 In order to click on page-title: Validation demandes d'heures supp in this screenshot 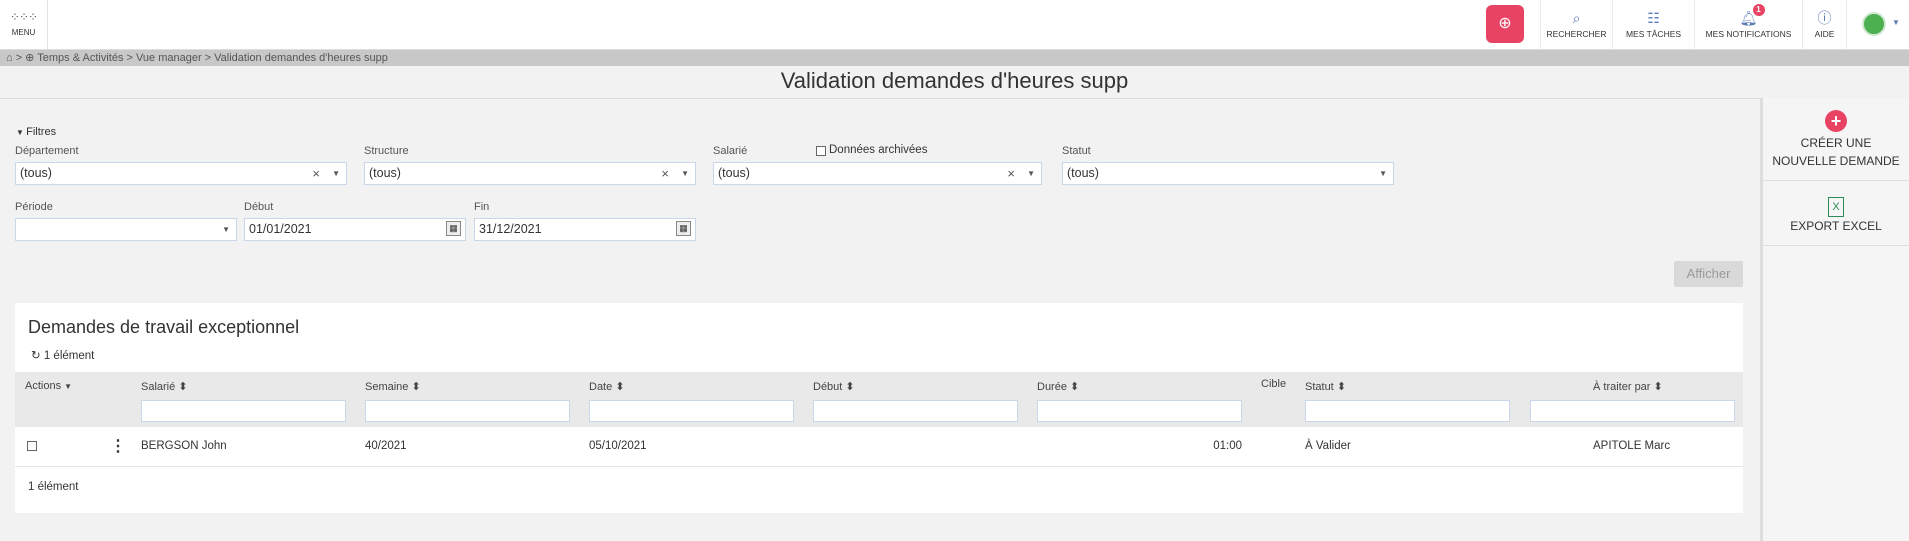, I will do `click(954, 80)`.